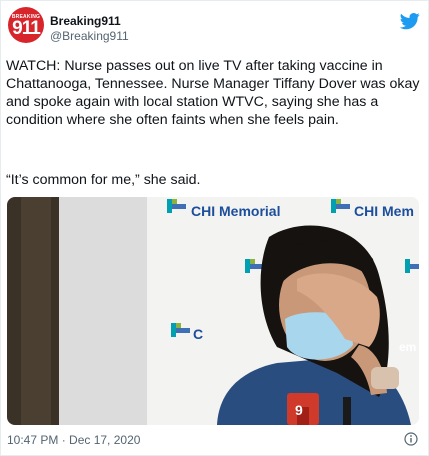  What do you see at coordinates (384, 211) in the screenshot?
I see `chi-memorial-text-2: CHI Mem` at bounding box center [384, 211].